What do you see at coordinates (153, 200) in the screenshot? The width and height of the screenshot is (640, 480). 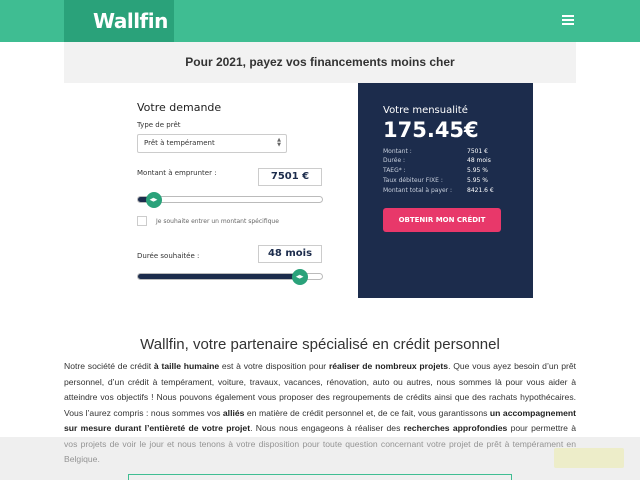 I see `amount-slider-handle: ◀▶` at bounding box center [153, 200].